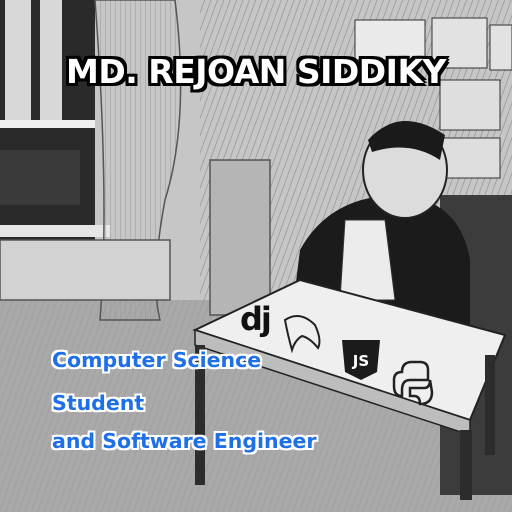  I want to click on django-logo-icon: dj, so click(256, 319).